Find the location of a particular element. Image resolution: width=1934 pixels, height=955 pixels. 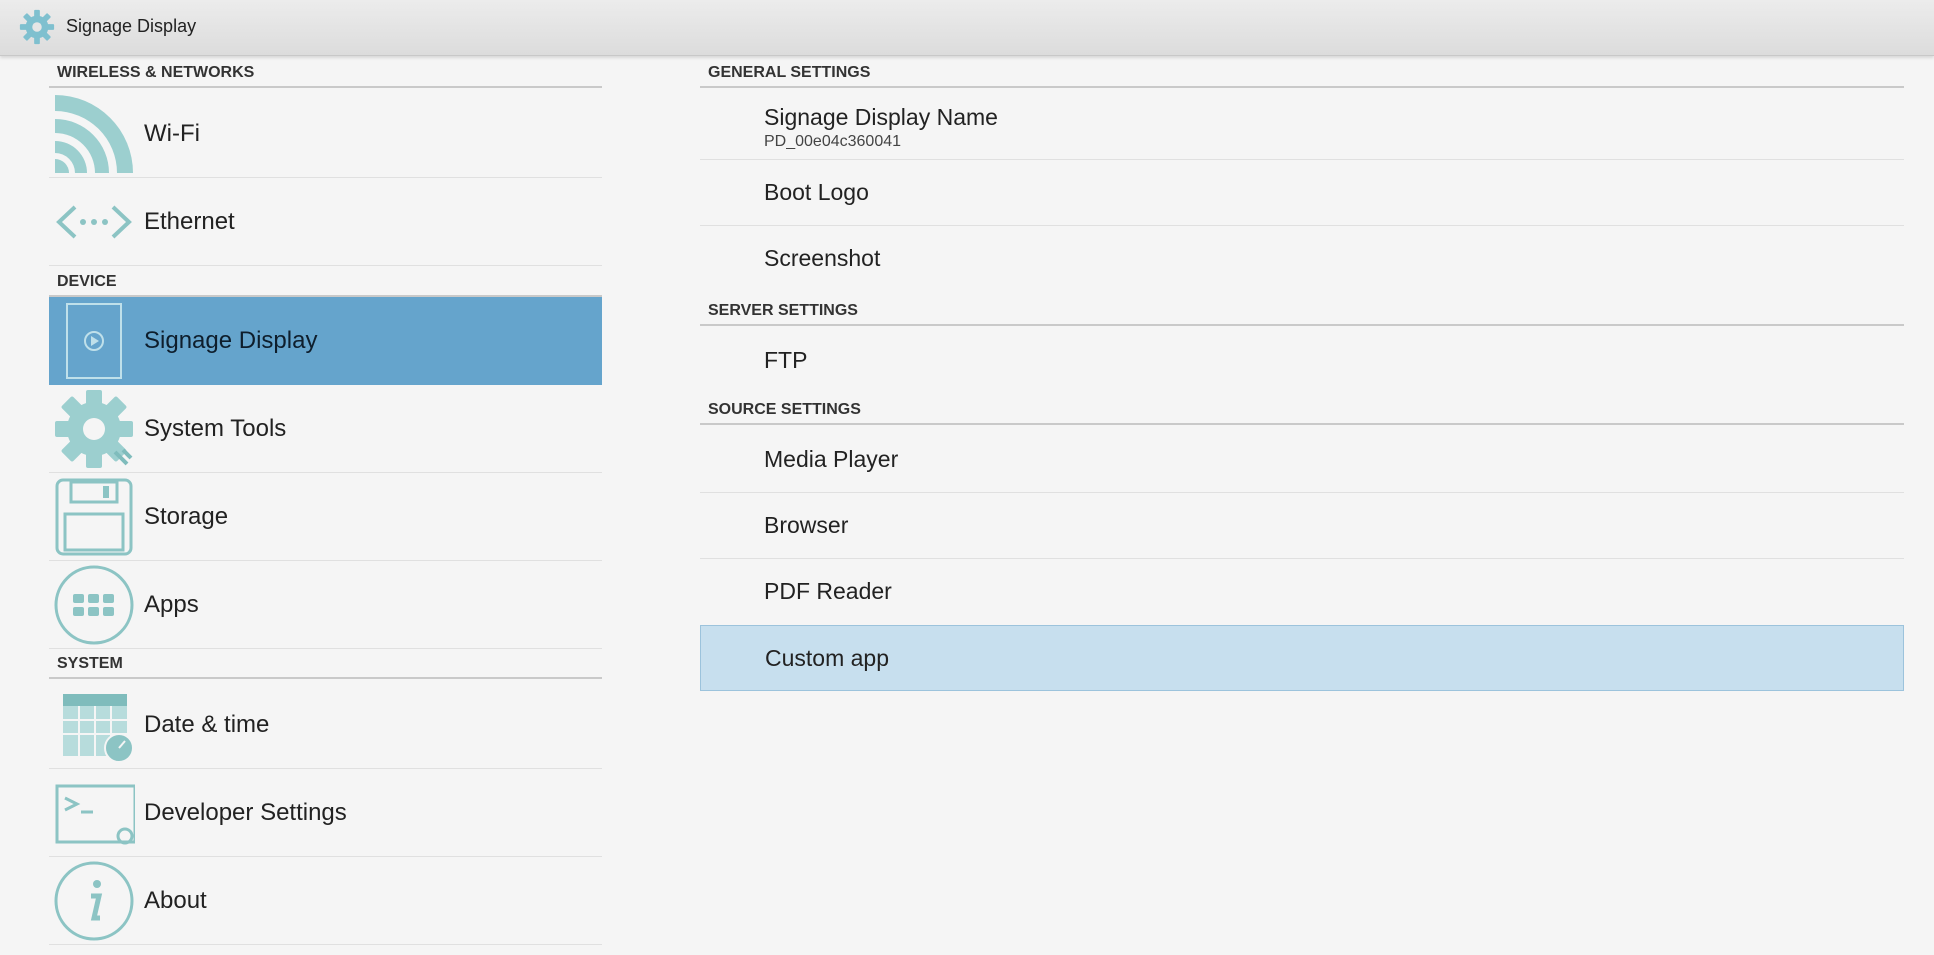

system-tools-icon is located at coordinates (94, 429).